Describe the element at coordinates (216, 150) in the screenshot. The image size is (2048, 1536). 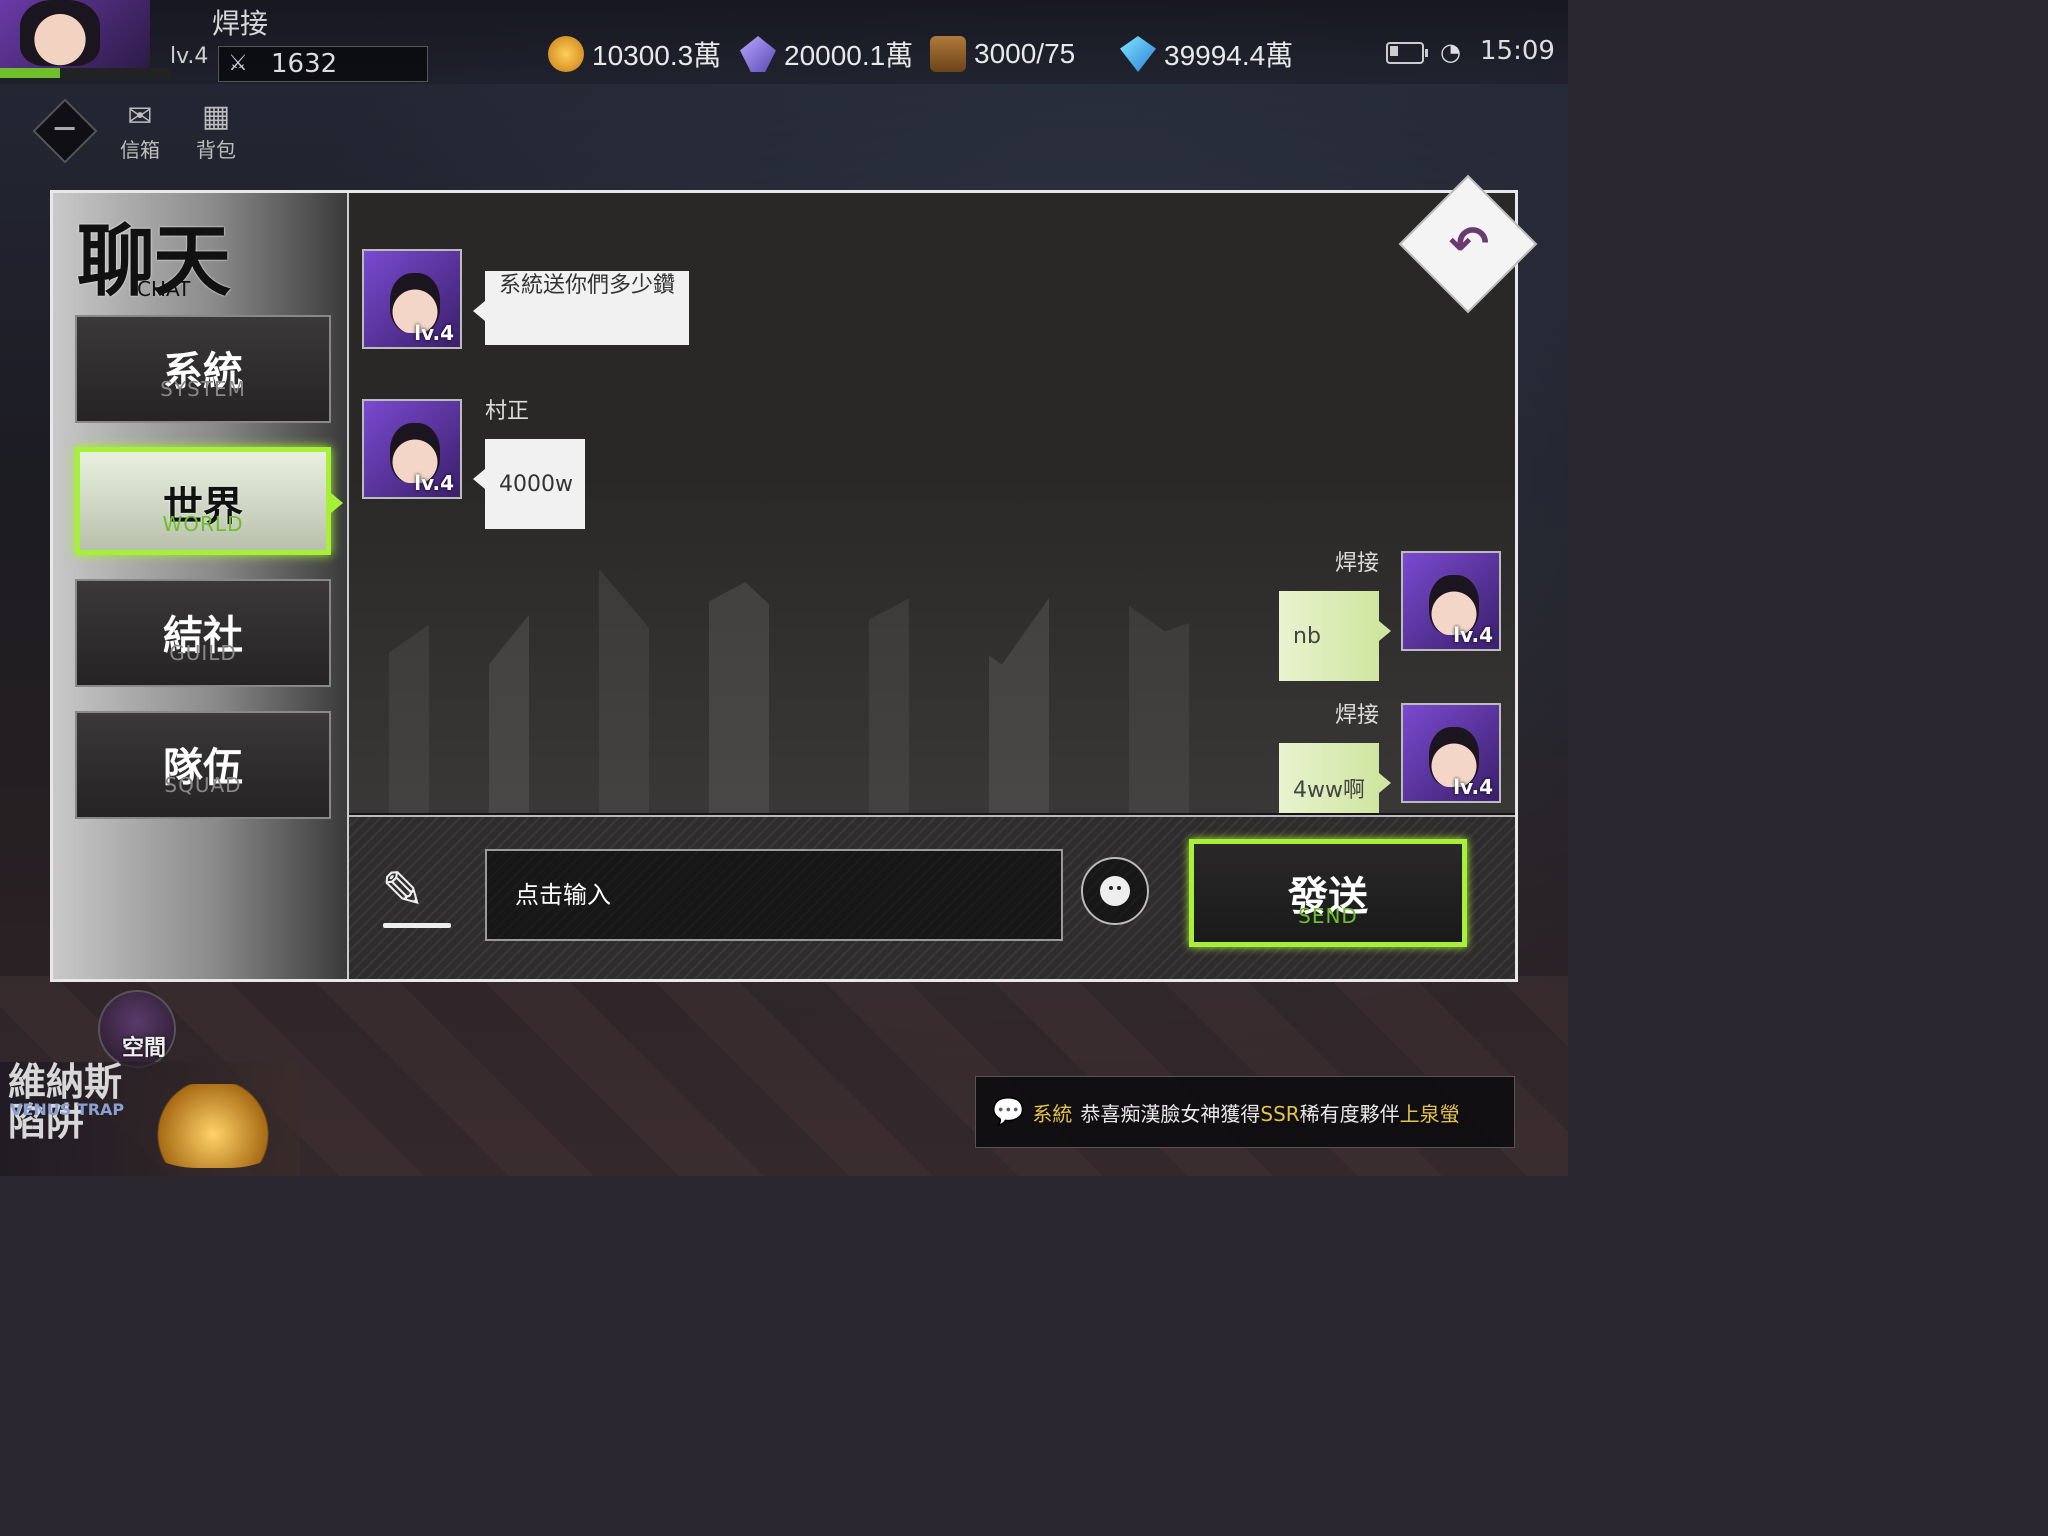
I see `backpack-label: 背包` at that location.